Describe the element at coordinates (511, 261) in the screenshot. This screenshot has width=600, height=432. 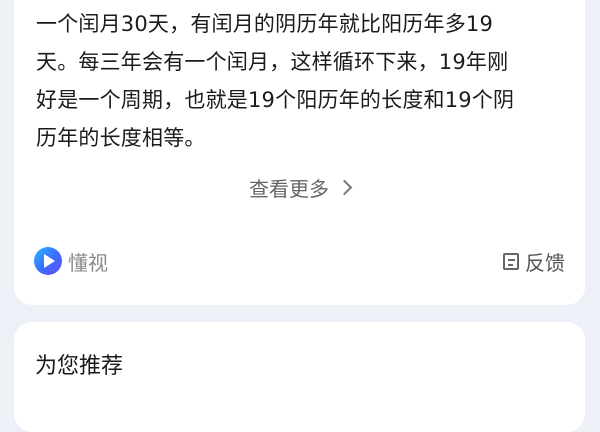
I see `feedback-icon` at that location.